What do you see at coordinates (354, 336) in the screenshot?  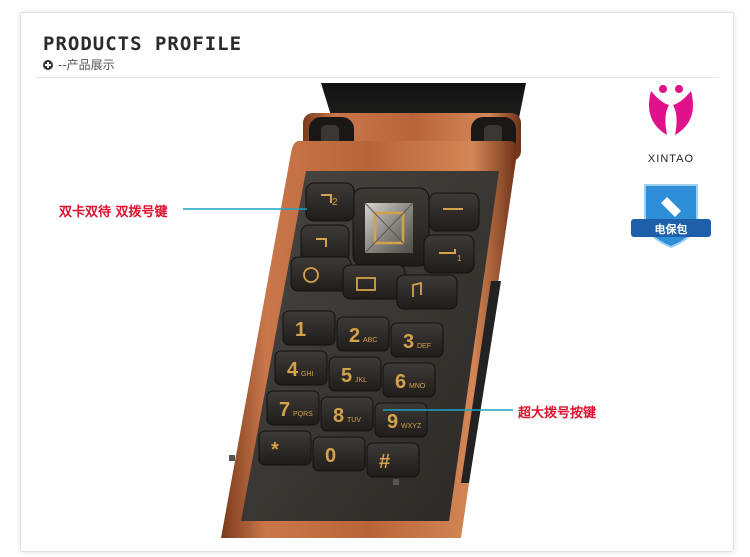 I see `key-digit: 2` at bounding box center [354, 336].